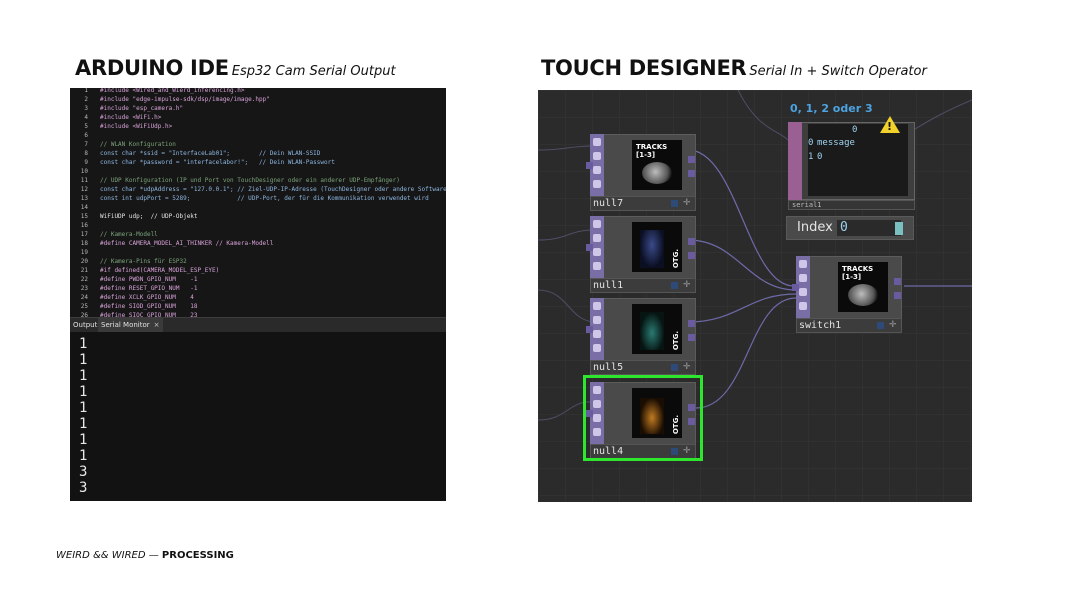  I want to click on node-namebar: switch1 ✛, so click(849, 325).